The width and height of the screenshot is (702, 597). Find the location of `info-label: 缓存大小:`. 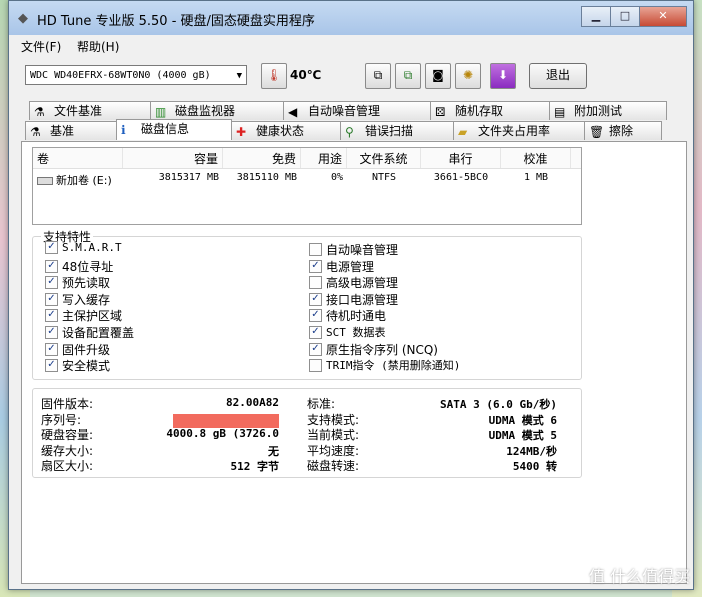

info-label: 缓存大小: is located at coordinates (67, 450).